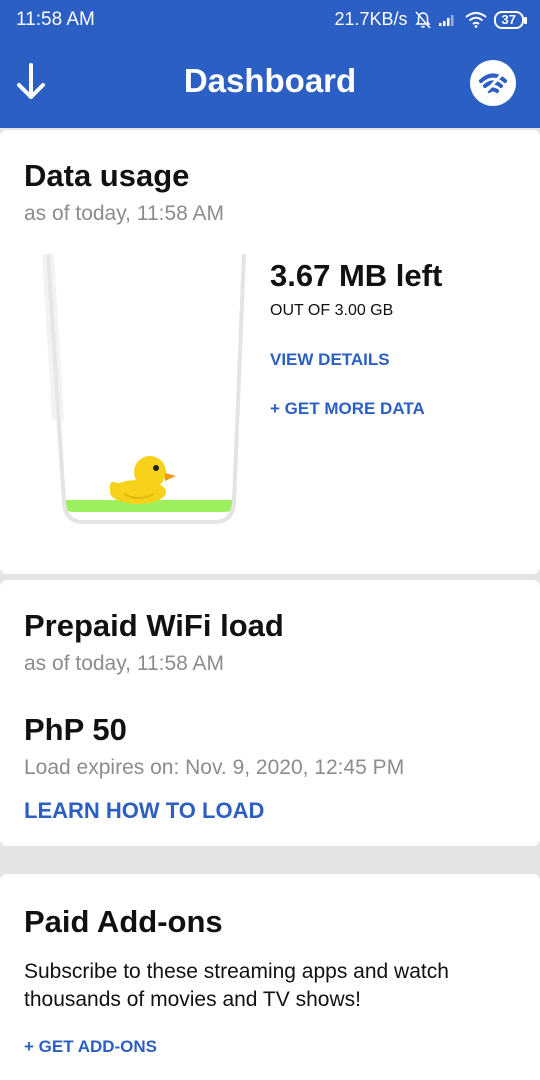 The width and height of the screenshot is (540, 1080). I want to click on data-usage-title: Data usage, so click(107, 175).